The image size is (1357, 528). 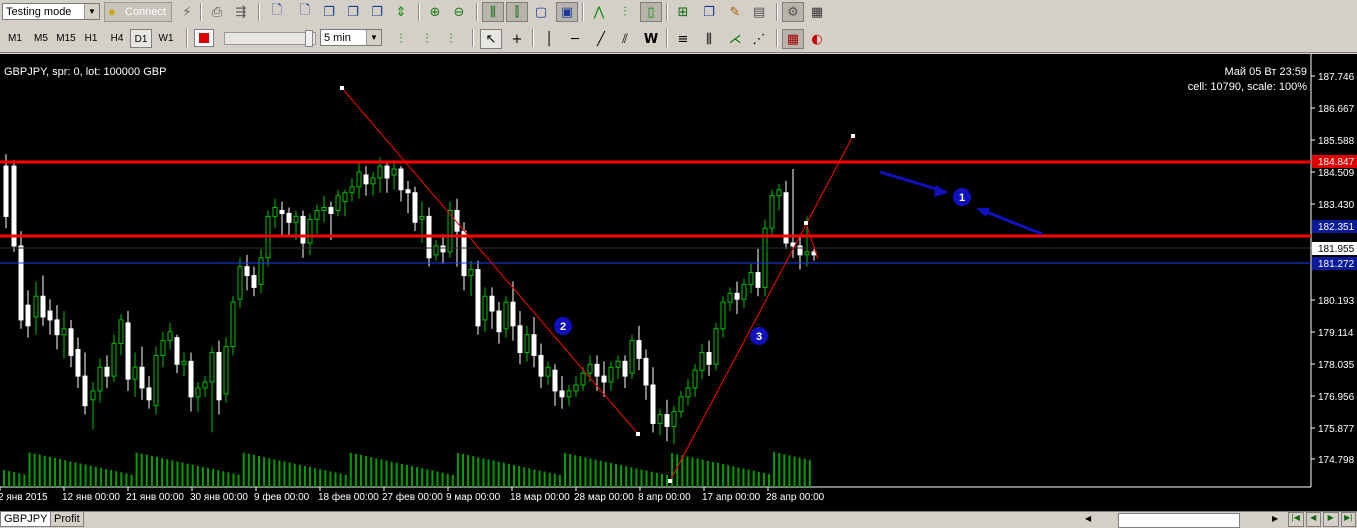 What do you see at coordinates (67, 519) in the screenshot?
I see `tab-profit: Profit` at bounding box center [67, 519].